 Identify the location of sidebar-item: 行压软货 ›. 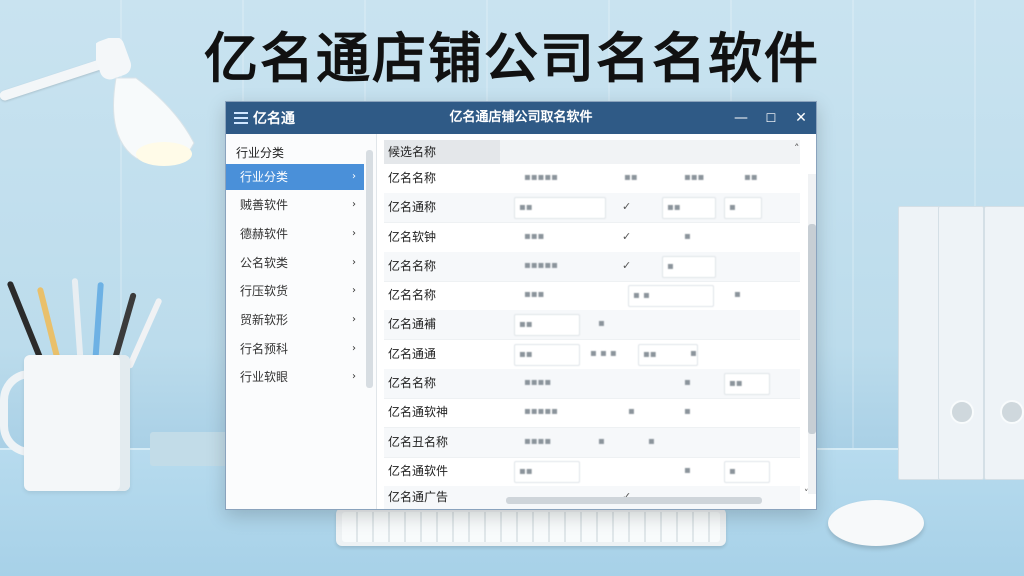
(295, 291).